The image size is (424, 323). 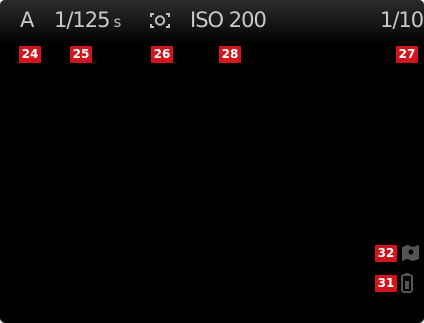 What do you see at coordinates (162, 54) in the screenshot?
I see `callout-26: 26` at bounding box center [162, 54].